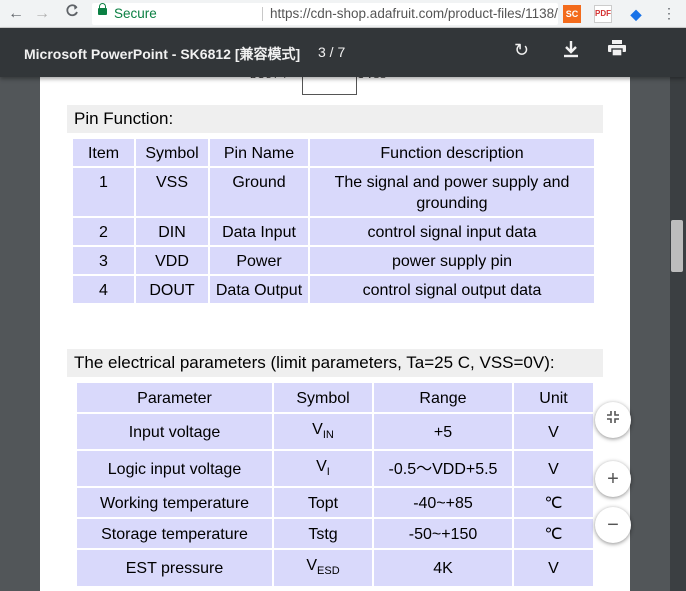 The image size is (686, 591). Describe the element at coordinates (328, 472) in the screenshot. I see `symbol-subscript: I` at that location.